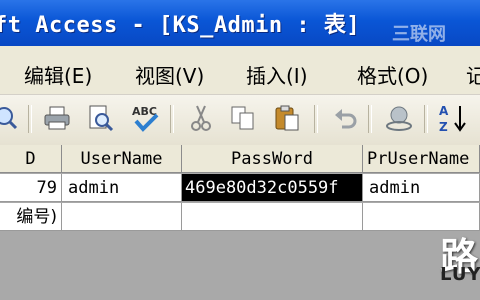 The height and width of the screenshot is (300, 480). What do you see at coordinates (444, 111) in the screenshot?
I see `svg-text: A` at bounding box center [444, 111].